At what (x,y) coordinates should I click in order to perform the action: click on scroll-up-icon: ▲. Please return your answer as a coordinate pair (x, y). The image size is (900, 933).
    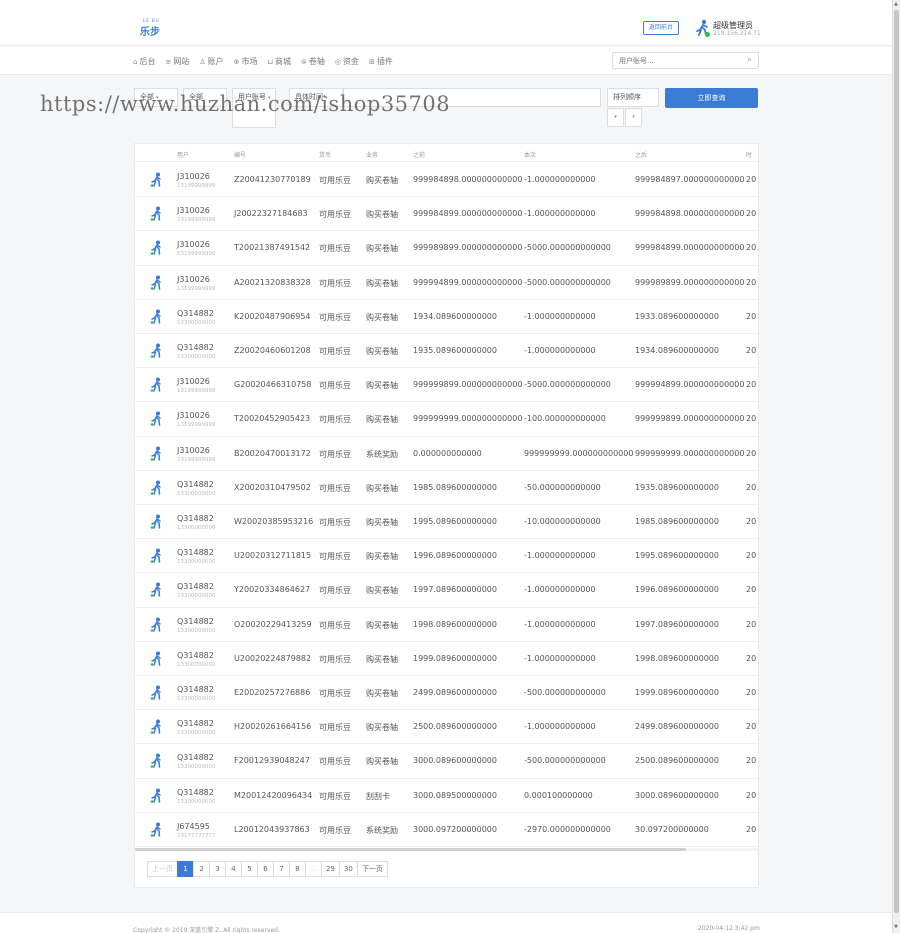
    Looking at the image, I should click on (896, 4).